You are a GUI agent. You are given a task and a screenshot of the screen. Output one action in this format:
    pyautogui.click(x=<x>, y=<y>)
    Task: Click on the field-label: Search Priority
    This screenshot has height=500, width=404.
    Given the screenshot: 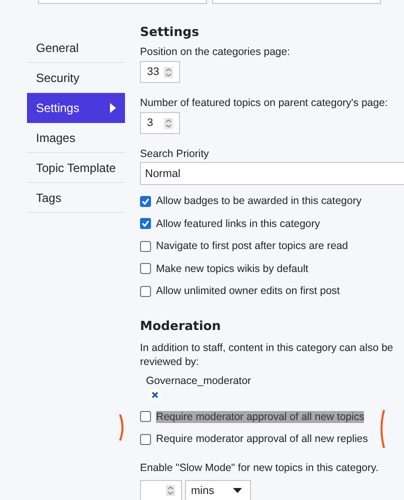 What is the action you would take?
    pyautogui.click(x=175, y=154)
    